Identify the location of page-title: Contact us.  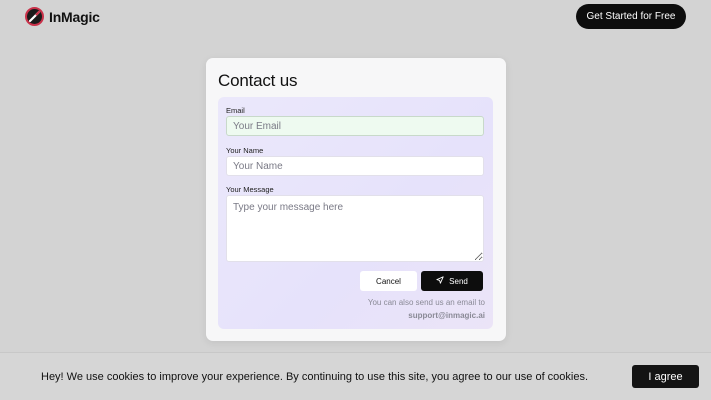
(258, 80).